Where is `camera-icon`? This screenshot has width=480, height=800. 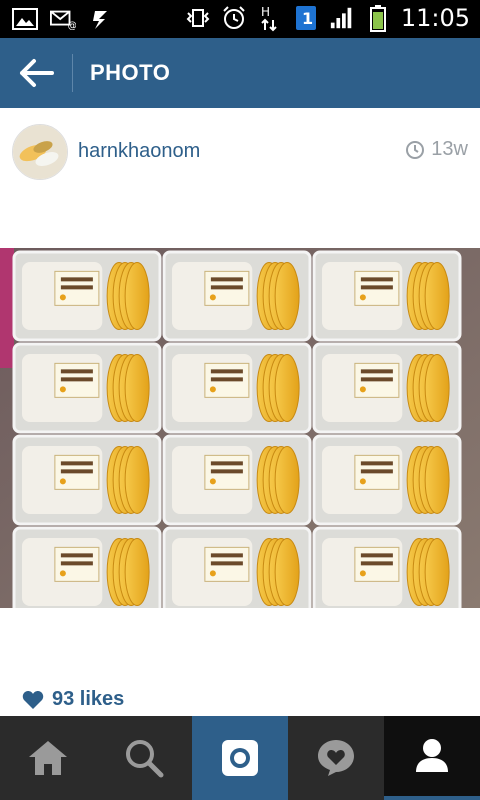
camera-icon is located at coordinates (240, 758).